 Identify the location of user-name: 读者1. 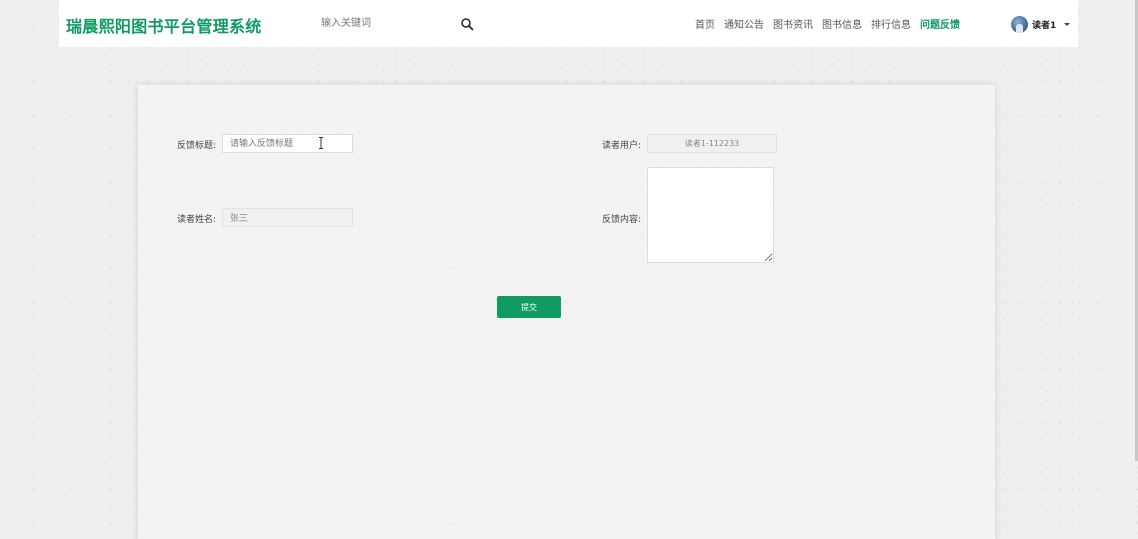
(1044, 25).